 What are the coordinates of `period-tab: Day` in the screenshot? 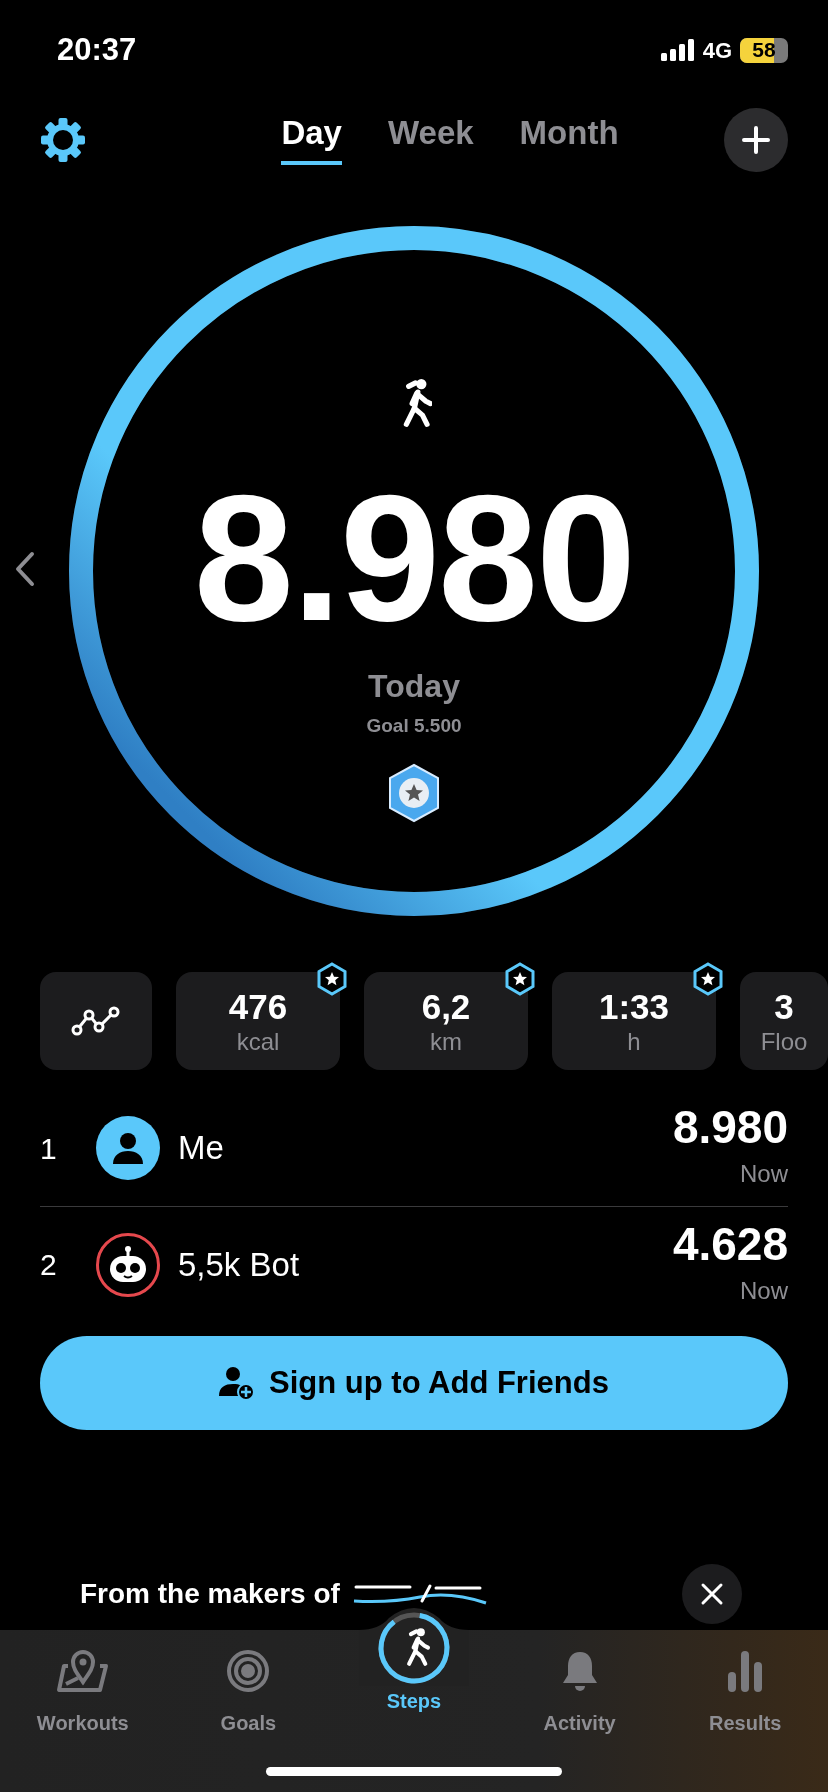 It's located at (311, 140).